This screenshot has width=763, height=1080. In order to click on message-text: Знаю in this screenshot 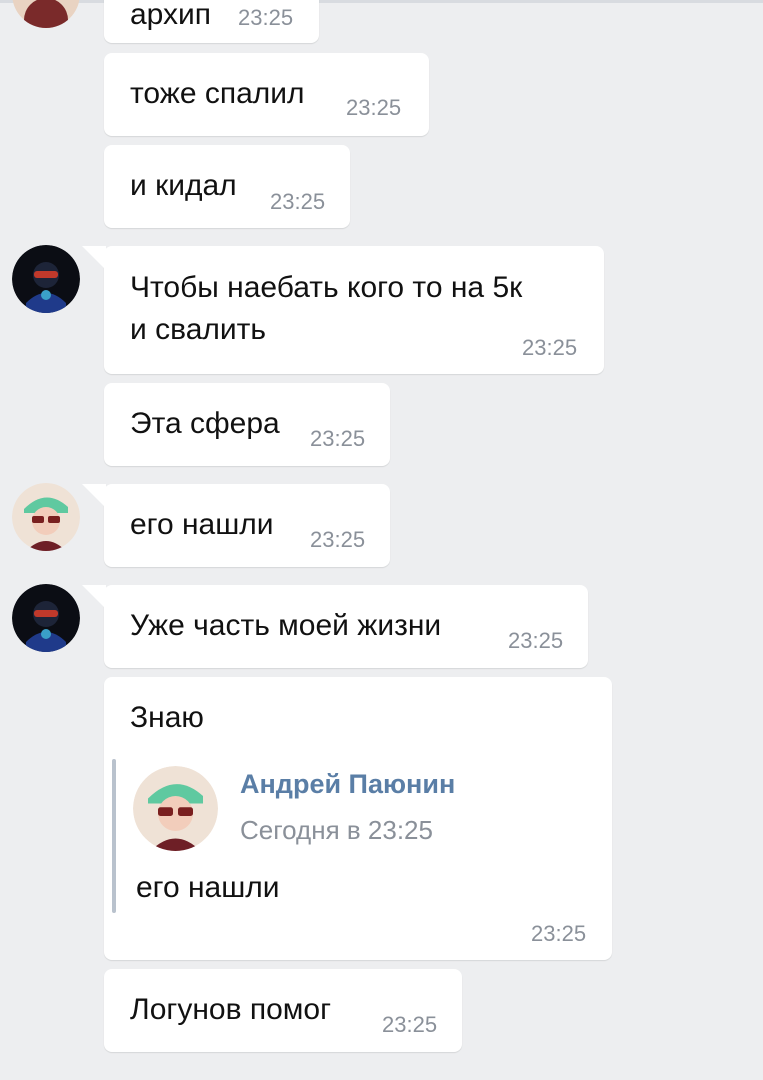, I will do `click(167, 717)`.